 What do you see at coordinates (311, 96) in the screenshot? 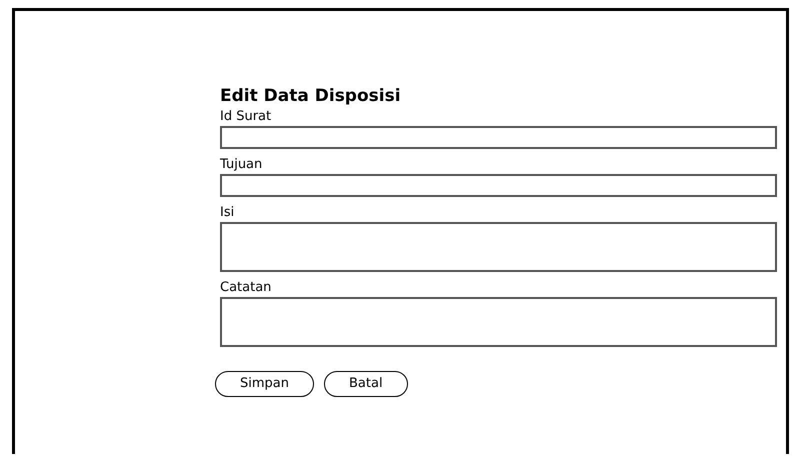
I see `form-title: Edit Data Disposisi` at bounding box center [311, 96].